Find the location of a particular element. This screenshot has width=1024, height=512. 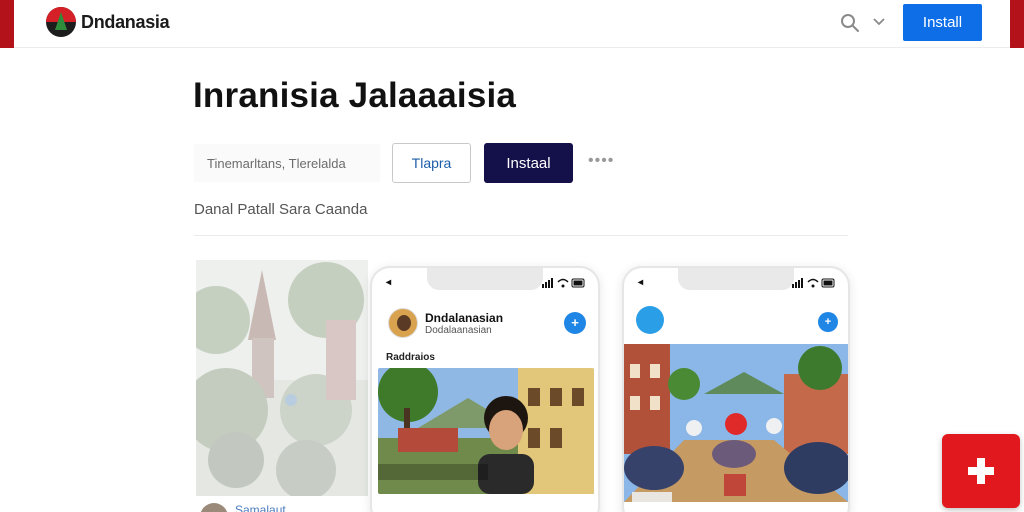

background-photo is located at coordinates (282, 378).